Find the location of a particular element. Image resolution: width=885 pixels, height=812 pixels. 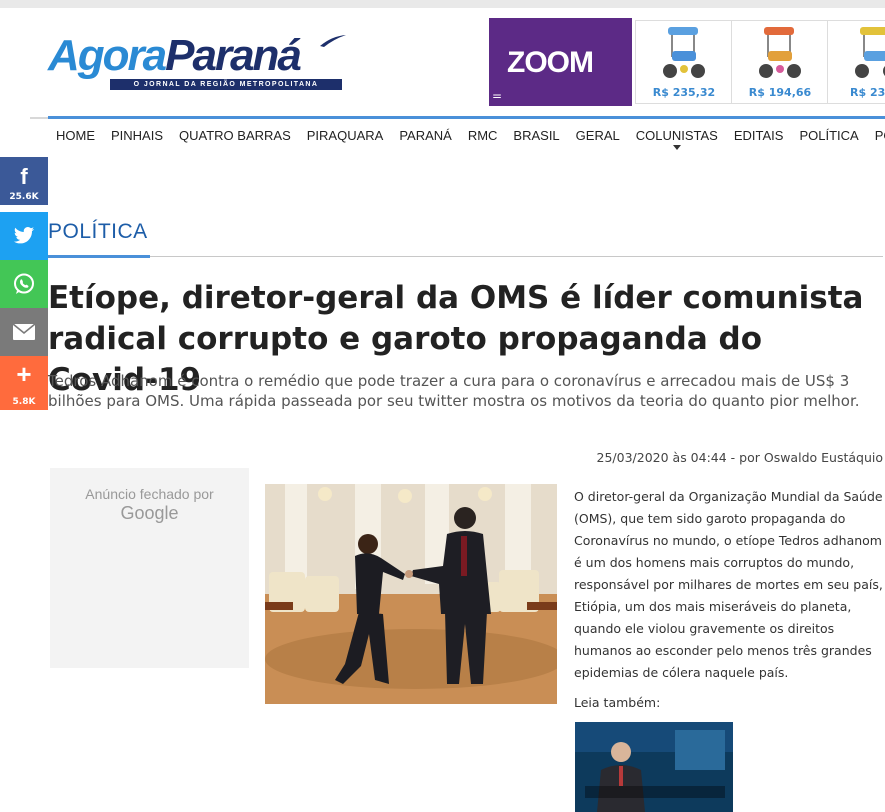

zoom-ad: ZOOM = is located at coordinates (560, 62).